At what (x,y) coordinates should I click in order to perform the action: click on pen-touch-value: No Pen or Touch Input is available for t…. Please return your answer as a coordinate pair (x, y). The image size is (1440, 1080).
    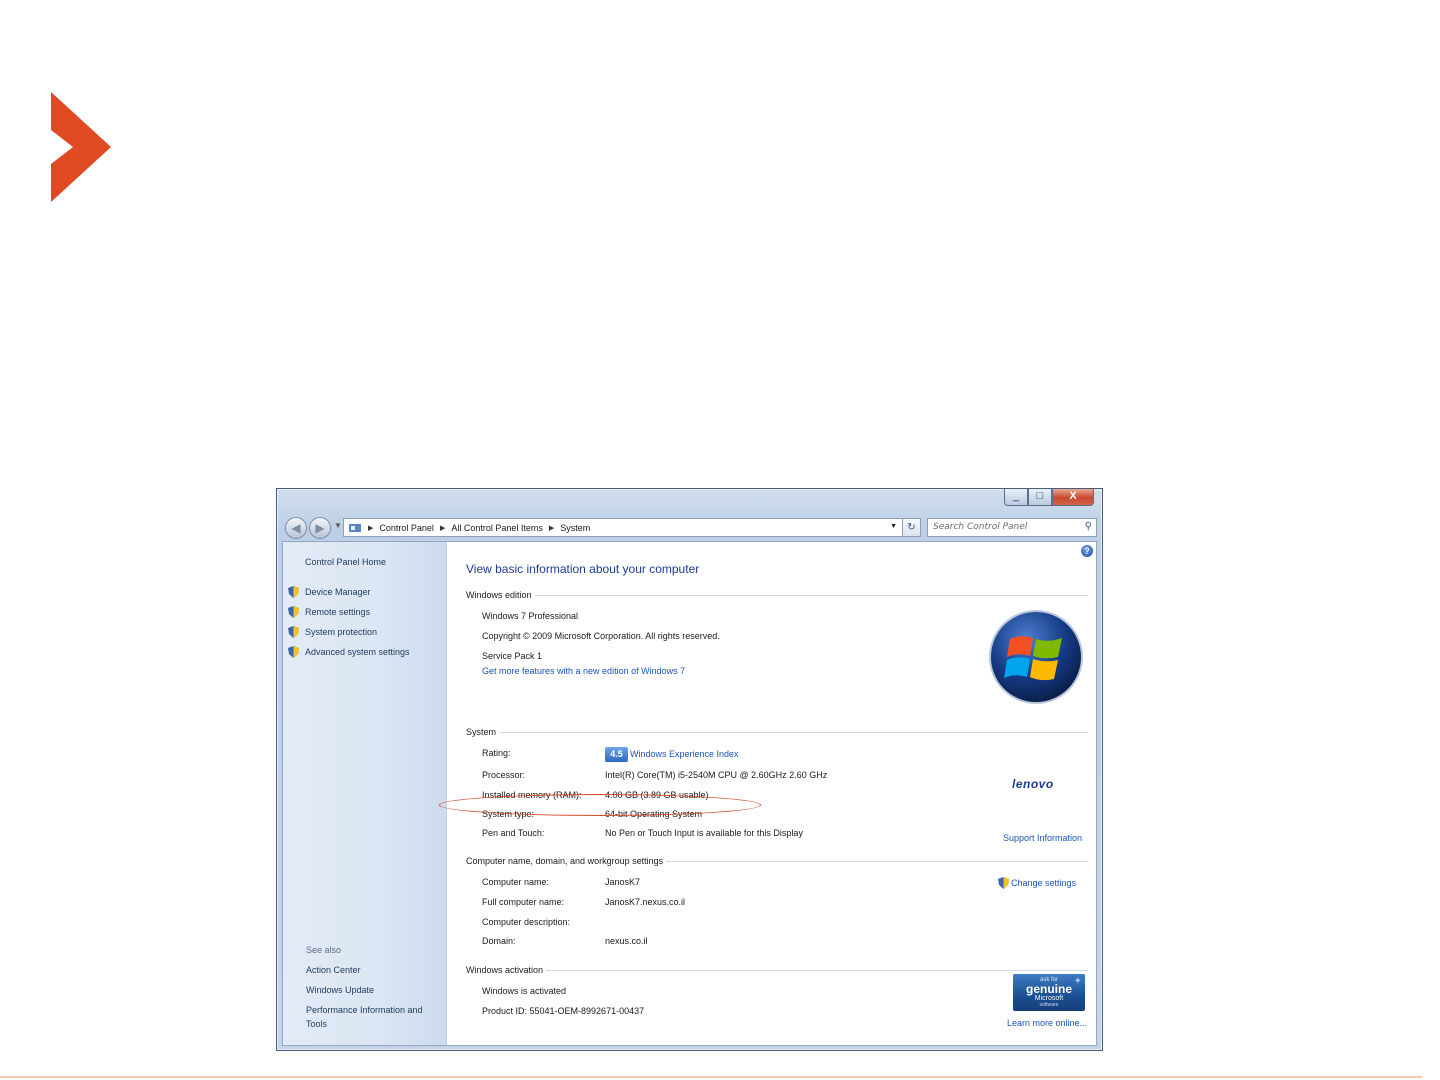
    Looking at the image, I should click on (704, 833).